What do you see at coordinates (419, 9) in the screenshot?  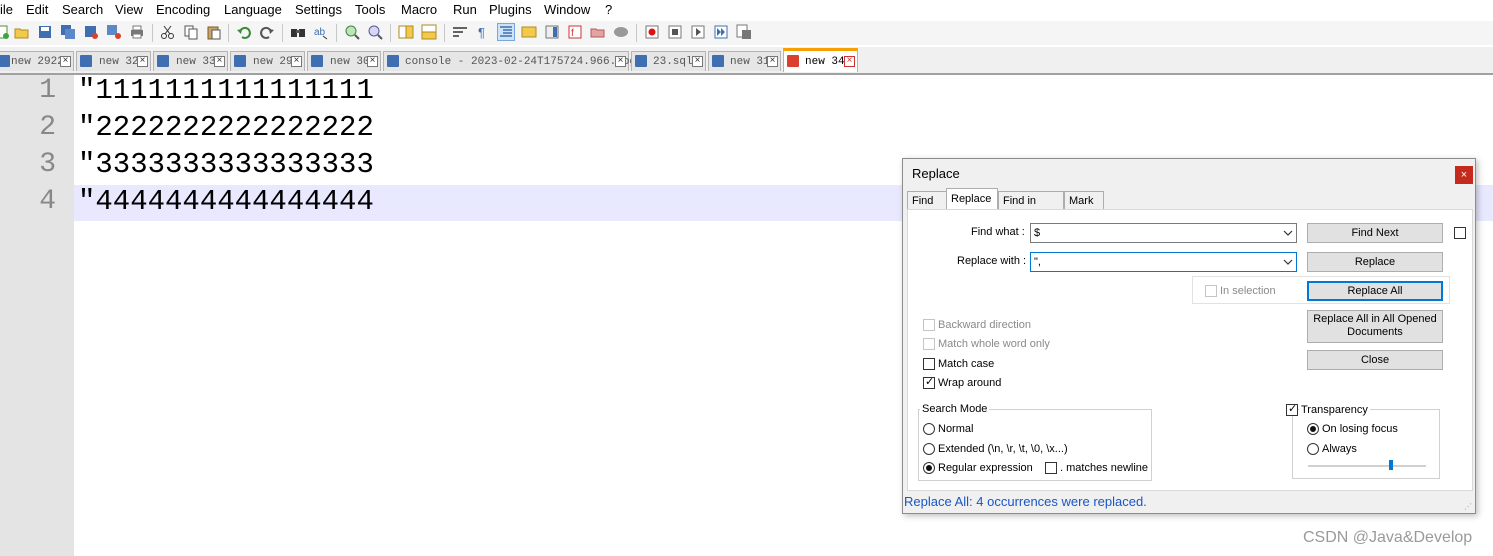 I see `menu-macro: Macro` at bounding box center [419, 9].